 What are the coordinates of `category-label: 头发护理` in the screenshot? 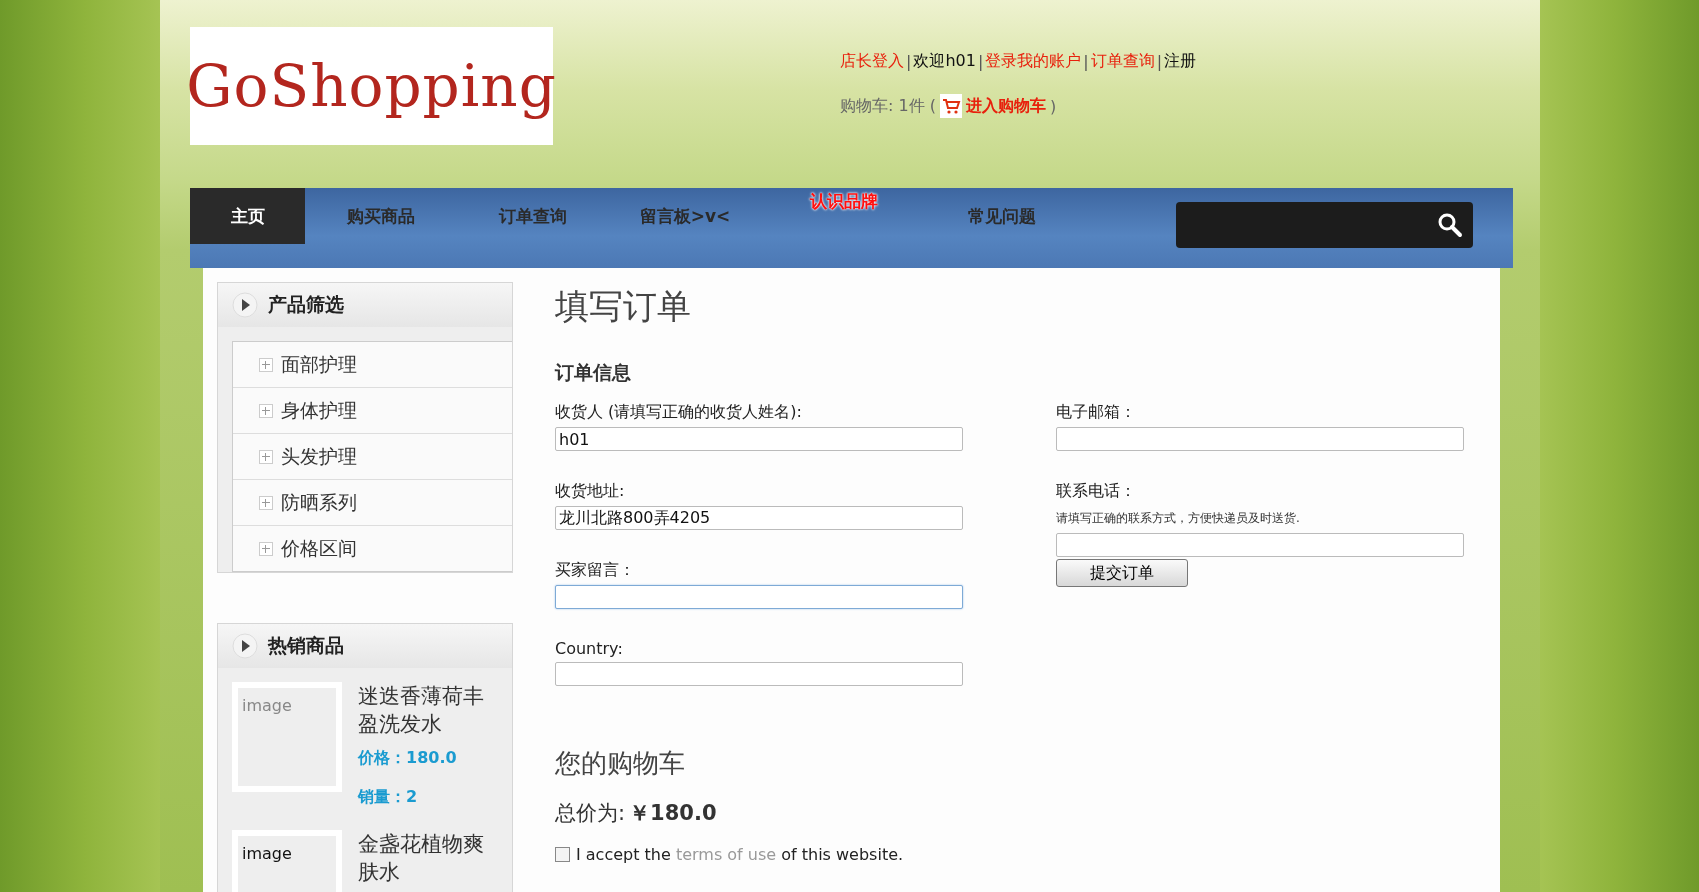 It's located at (319, 456).